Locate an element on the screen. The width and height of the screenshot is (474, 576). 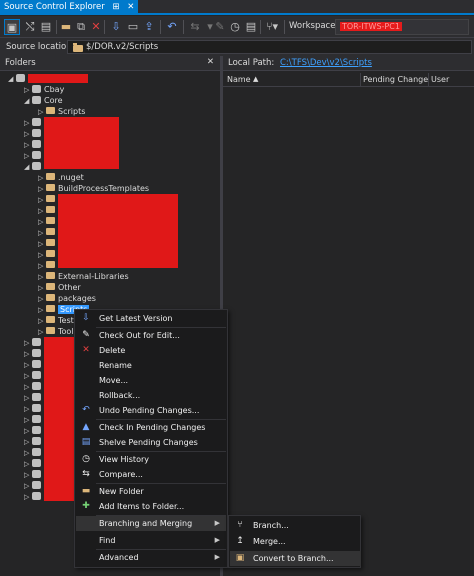
branch-icon: ⑂▾ is located at coordinates (272, 27).